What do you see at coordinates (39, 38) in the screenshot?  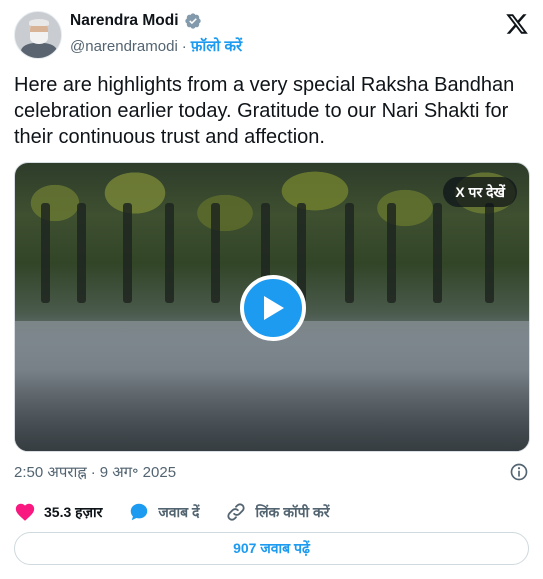 I see `avatar-beard` at bounding box center [39, 38].